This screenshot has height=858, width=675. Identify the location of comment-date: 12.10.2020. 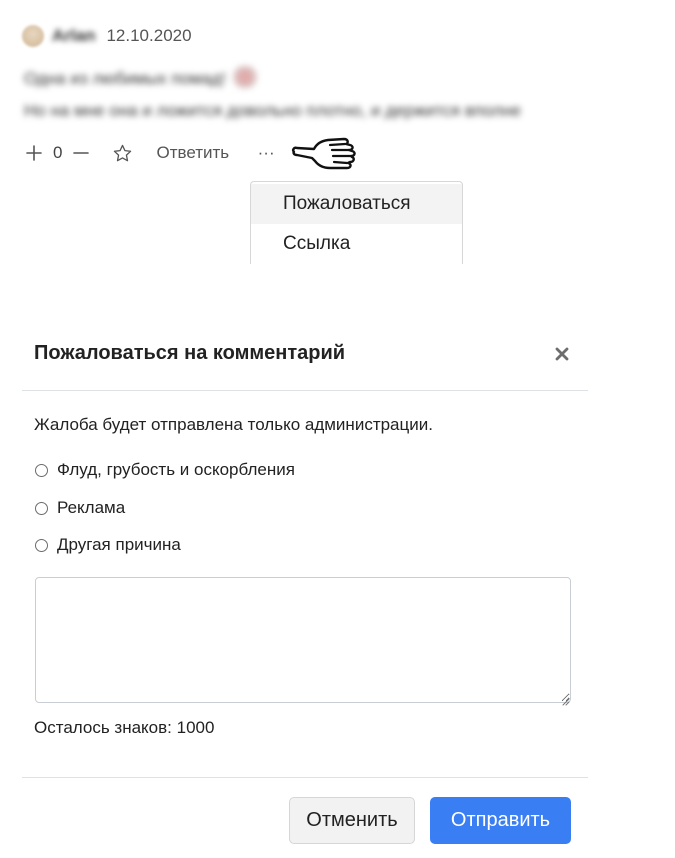
(149, 35).